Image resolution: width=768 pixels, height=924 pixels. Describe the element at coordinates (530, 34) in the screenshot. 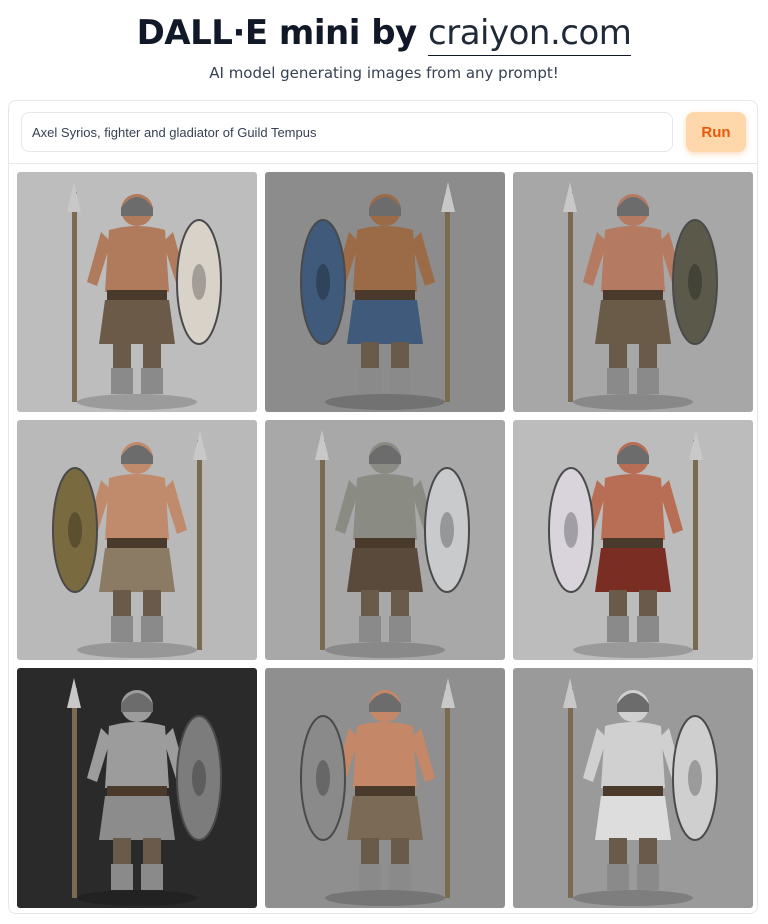

I see `brand-link: craiyon.com` at that location.